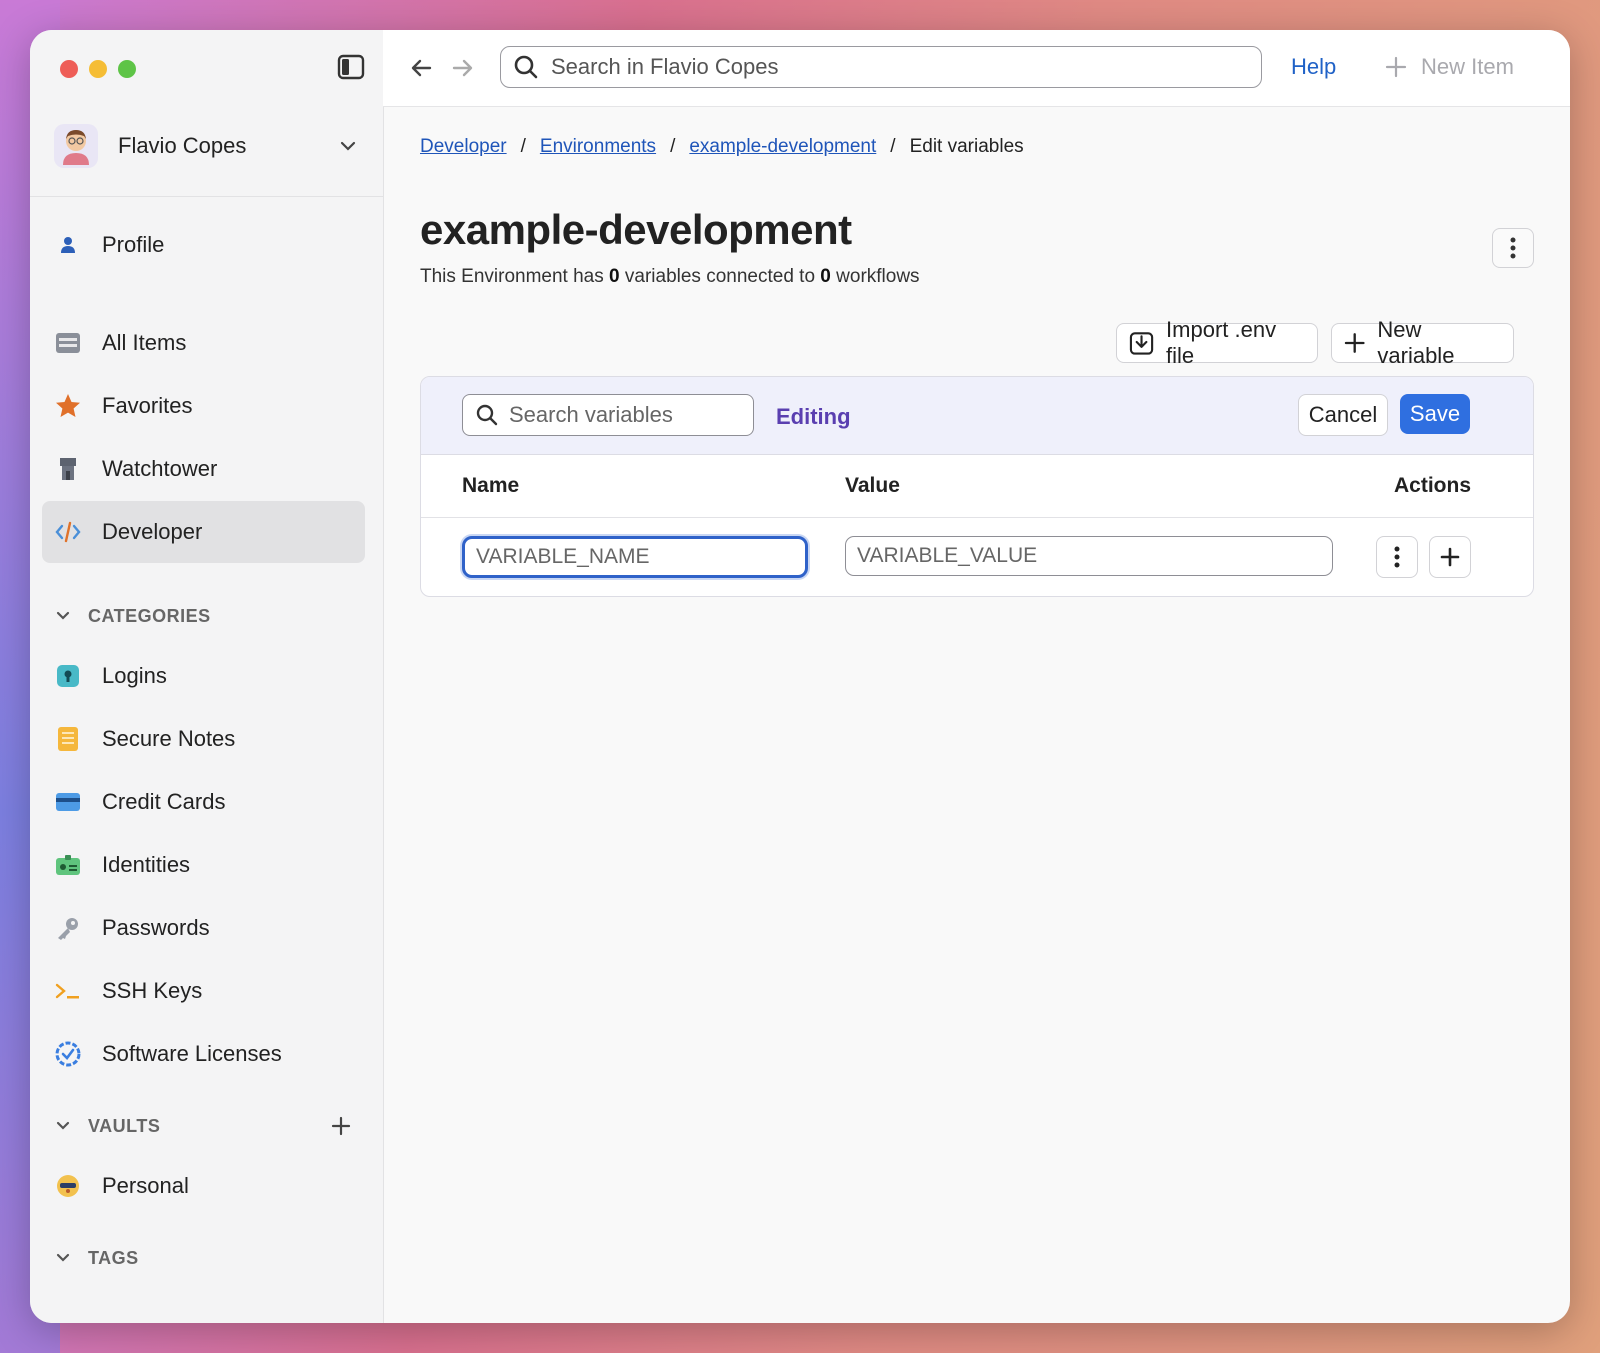 Image resolution: width=1600 pixels, height=1353 pixels. I want to click on search-variables-placeholder: Search variables, so click(591, 414).